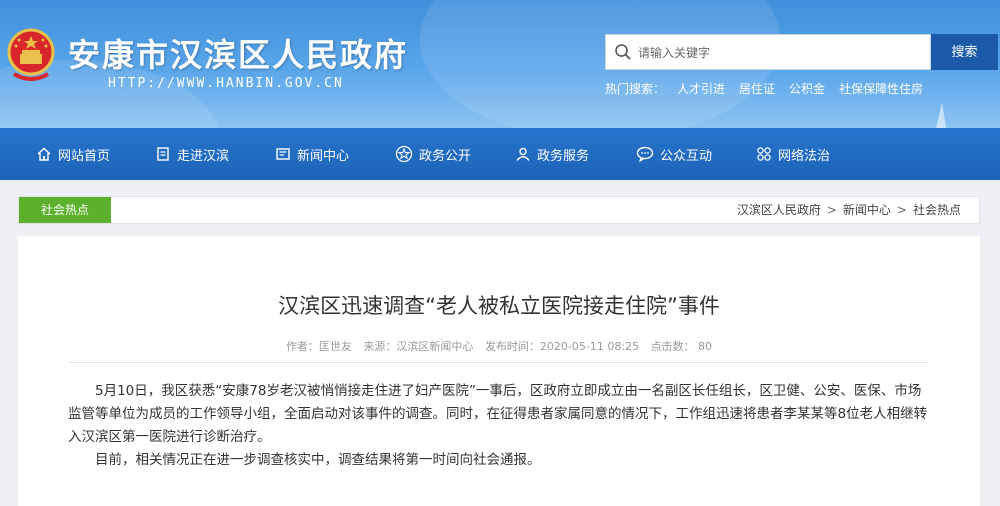  I want to click on article-paragraph: 目前，相关情况正在进一步调查核实中，调查结果将第一时间向社会通报。, so click(318, 460).